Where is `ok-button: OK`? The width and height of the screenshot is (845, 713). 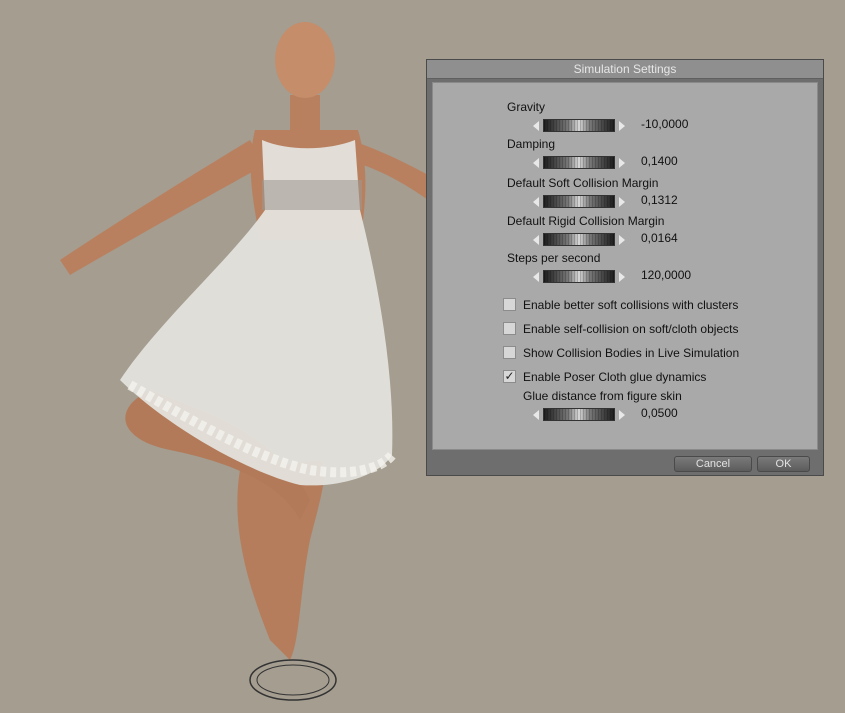
ok-button: OK is located at coordinates (783, 464).